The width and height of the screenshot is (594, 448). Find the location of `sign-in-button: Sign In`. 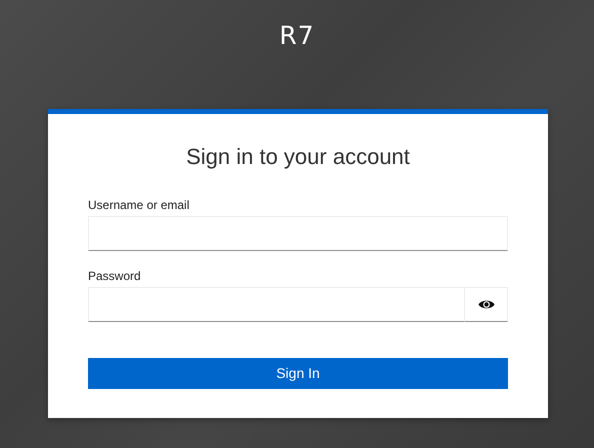

sign-in-button: Sign In is located at coordinates (298, 374).